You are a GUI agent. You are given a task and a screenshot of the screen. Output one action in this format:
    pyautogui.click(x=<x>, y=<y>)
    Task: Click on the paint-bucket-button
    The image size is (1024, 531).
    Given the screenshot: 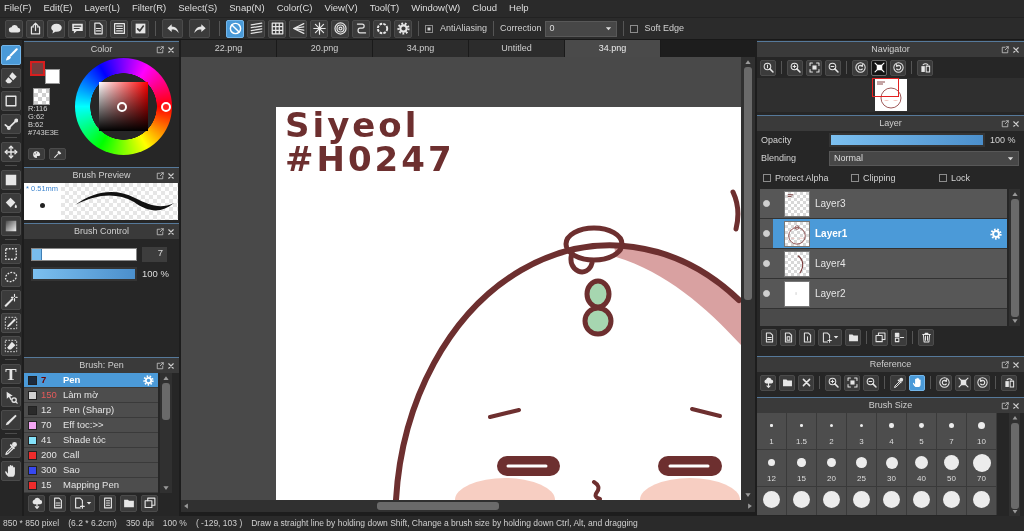 What is the action you would take?
    pyautogui.click(x=11, y=203)
    